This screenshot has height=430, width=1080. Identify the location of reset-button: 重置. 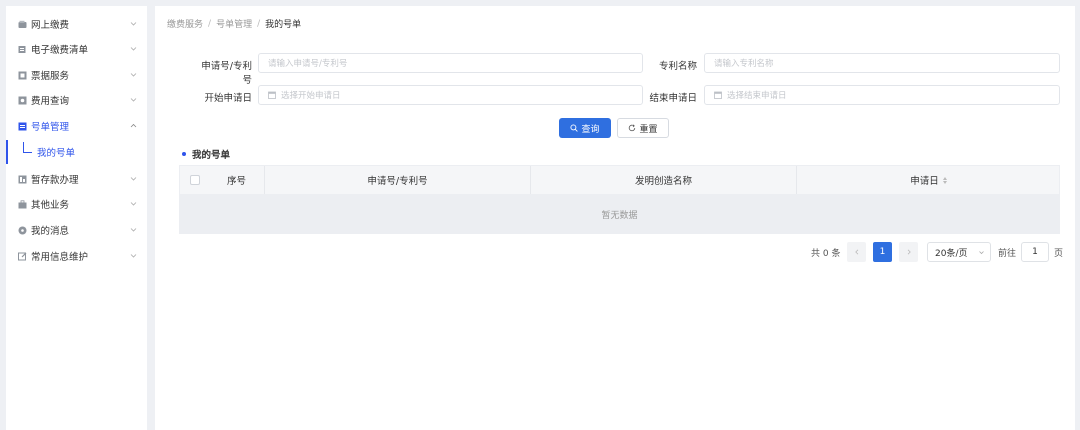
(643, 128).